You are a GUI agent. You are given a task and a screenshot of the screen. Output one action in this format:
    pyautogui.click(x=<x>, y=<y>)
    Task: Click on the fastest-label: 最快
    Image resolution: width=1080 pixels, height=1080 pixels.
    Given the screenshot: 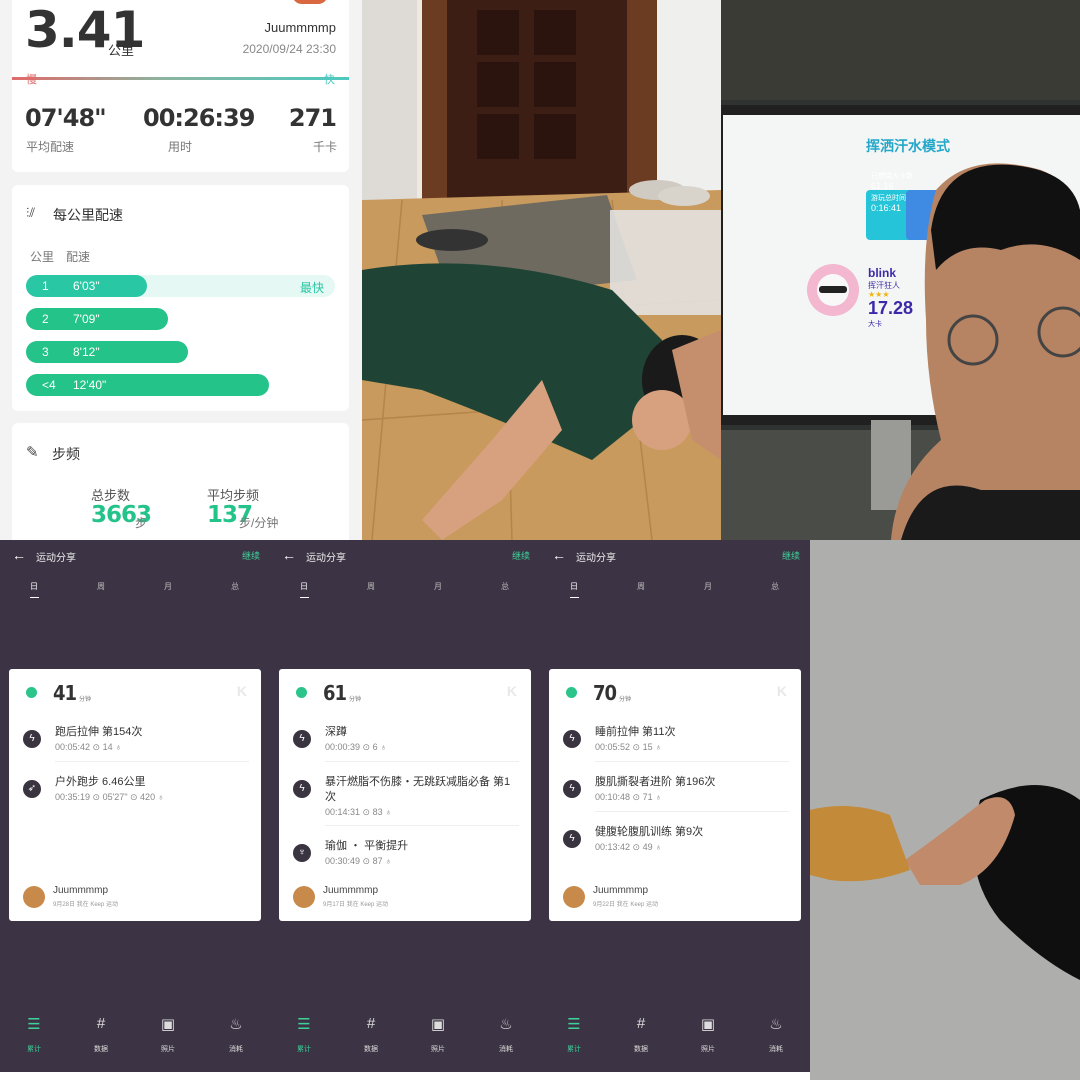 What is the action you would take?
    pyautogui.click(x=312, y=288)
    